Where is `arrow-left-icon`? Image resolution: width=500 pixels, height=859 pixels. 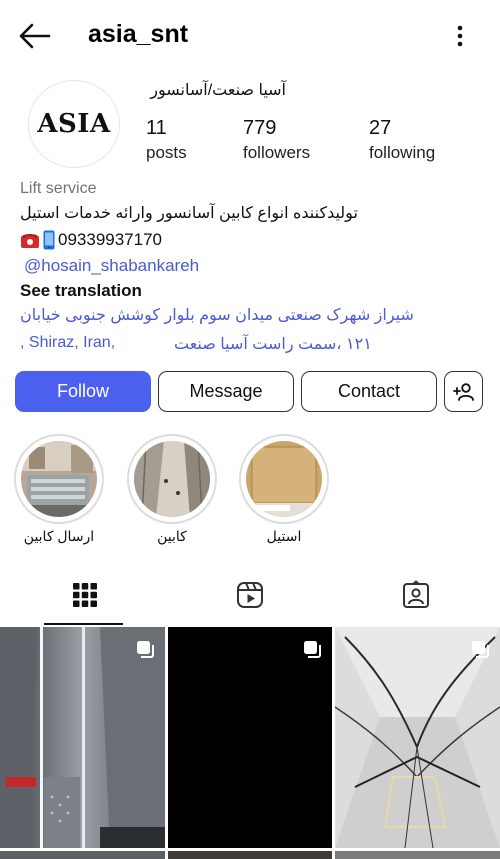
arrow-left-icon is located at coordinates (35, 36).